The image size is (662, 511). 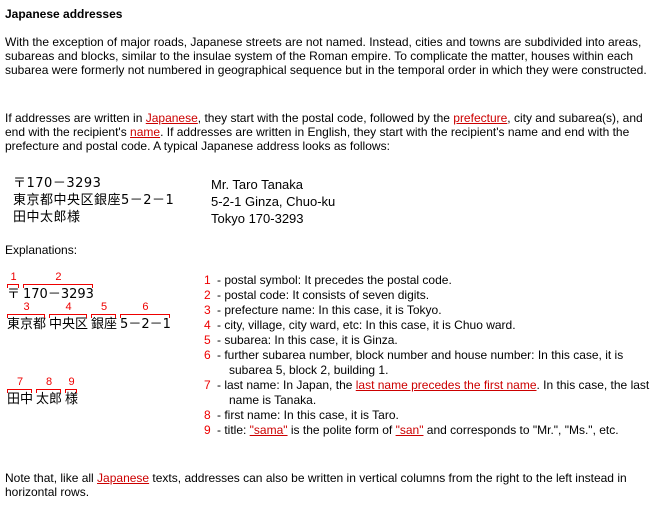 I want to click on explanation-text: - subarea: In this case, it is Ginza., so click(x=307, y=340).